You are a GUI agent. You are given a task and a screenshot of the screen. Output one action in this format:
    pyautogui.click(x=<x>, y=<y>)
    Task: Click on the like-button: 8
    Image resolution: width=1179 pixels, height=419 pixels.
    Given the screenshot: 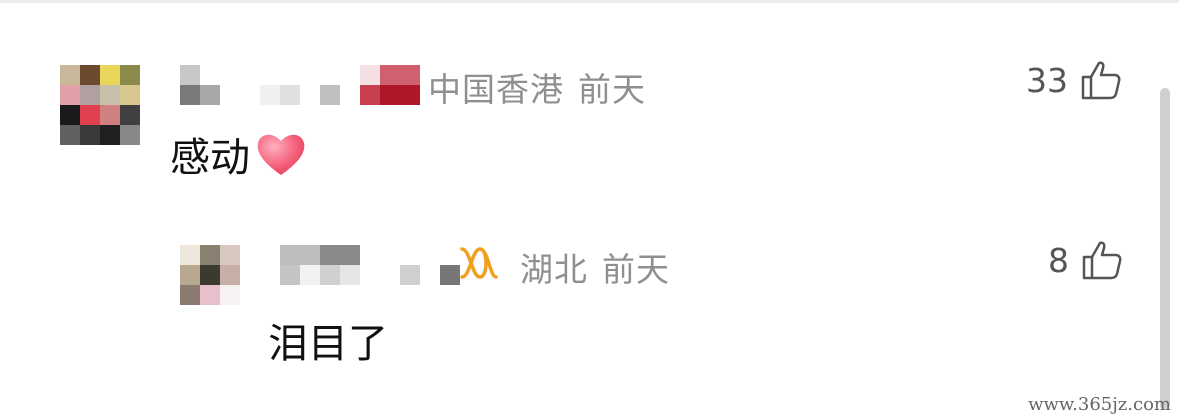 What is the action you would take?
    pyautogui.click(x=1085, y=260)
    